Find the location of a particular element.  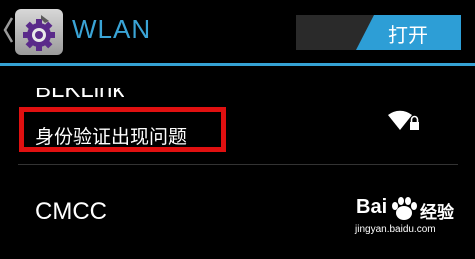

settings-app-icon is located at coordinates (39, 32).